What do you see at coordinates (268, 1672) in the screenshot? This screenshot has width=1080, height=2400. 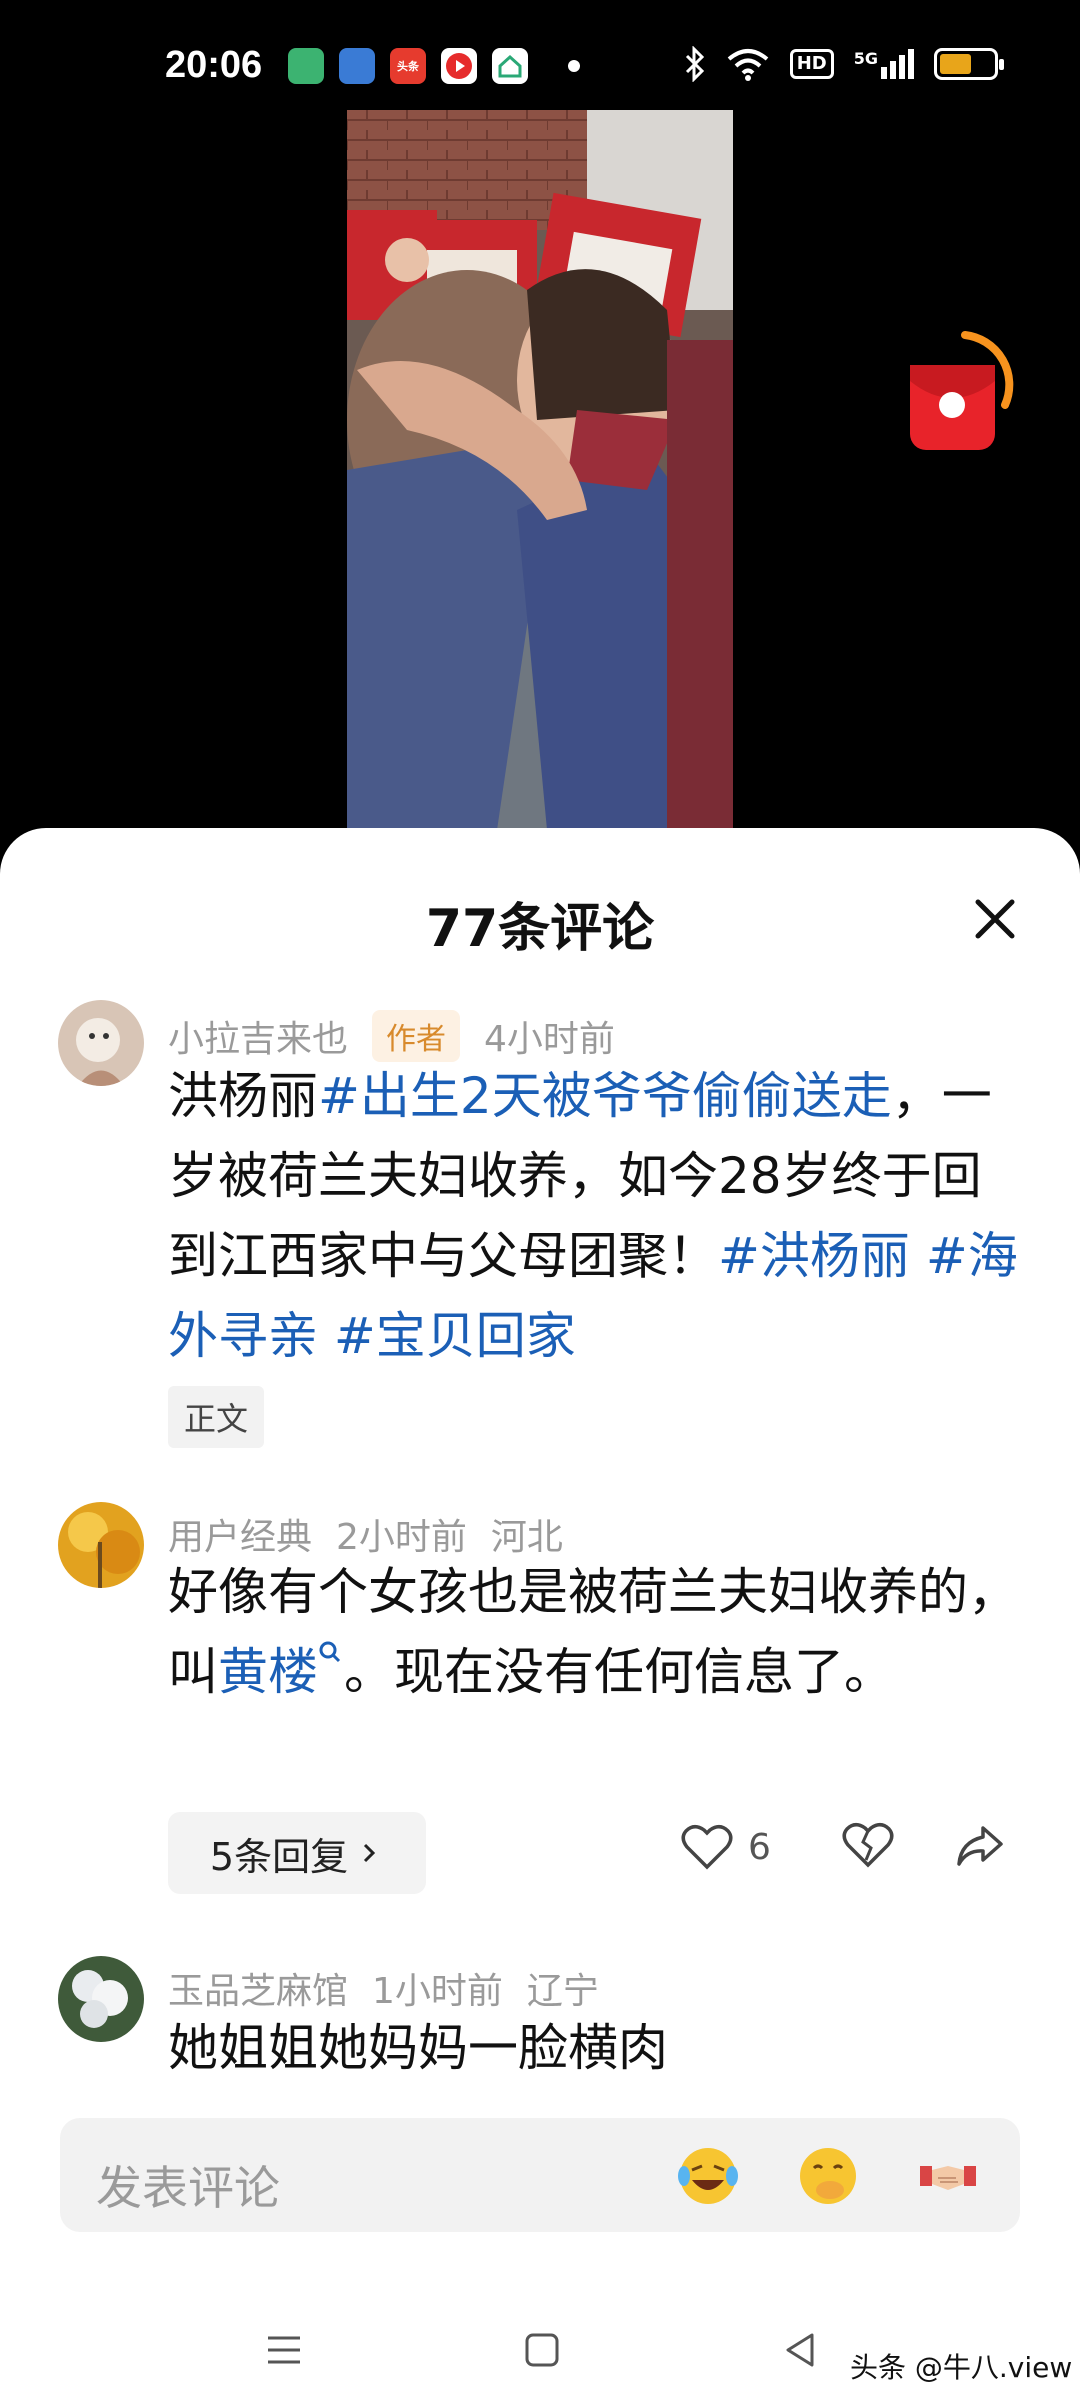 I see `search-link-text: 黄楼` at bounding box center [268, 1672].